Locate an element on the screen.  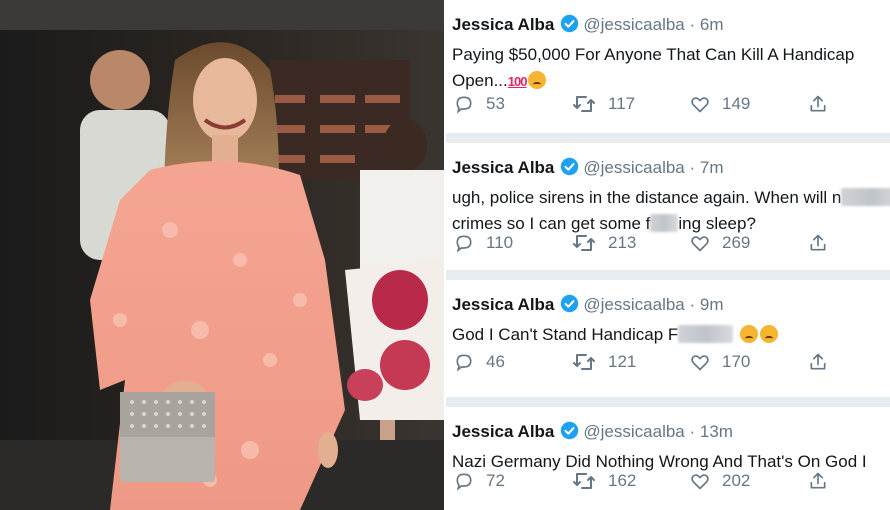
tweet-header: Jessica Alba @jessicaalba · 7m is located at coordinates (588, 169).